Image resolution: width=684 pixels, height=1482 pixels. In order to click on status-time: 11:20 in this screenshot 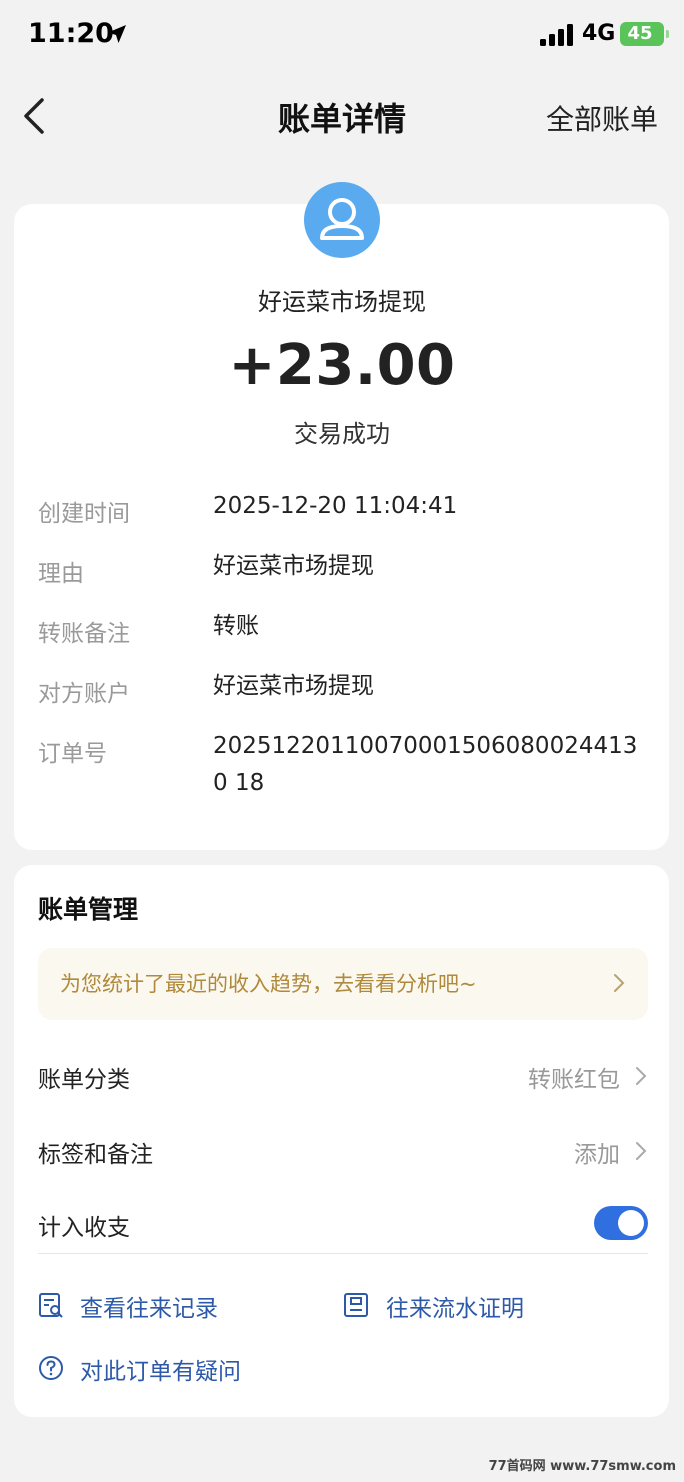, I will do `click(71, 33)`.